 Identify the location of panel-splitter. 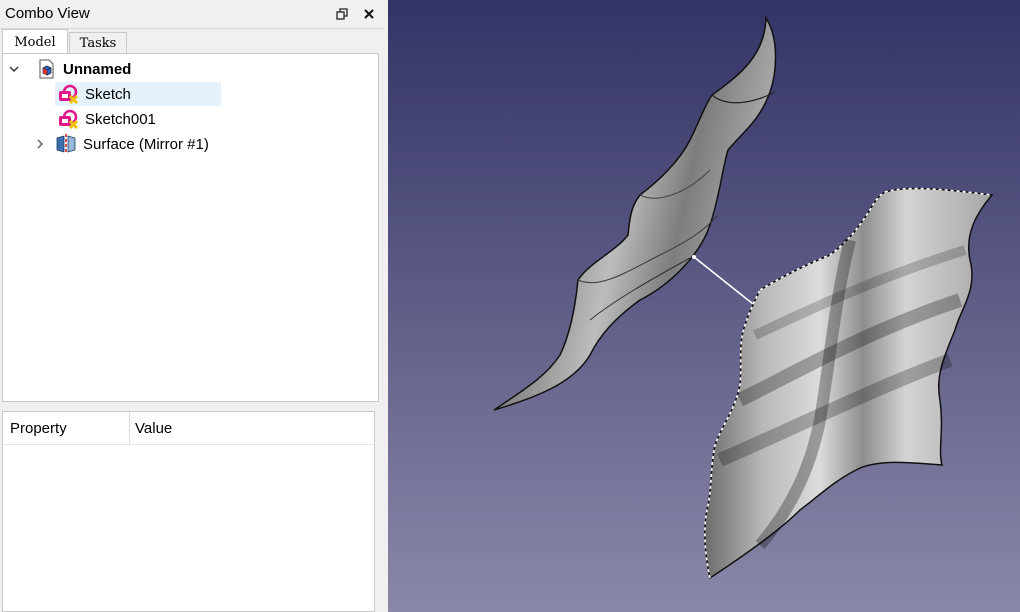
(192, 406).